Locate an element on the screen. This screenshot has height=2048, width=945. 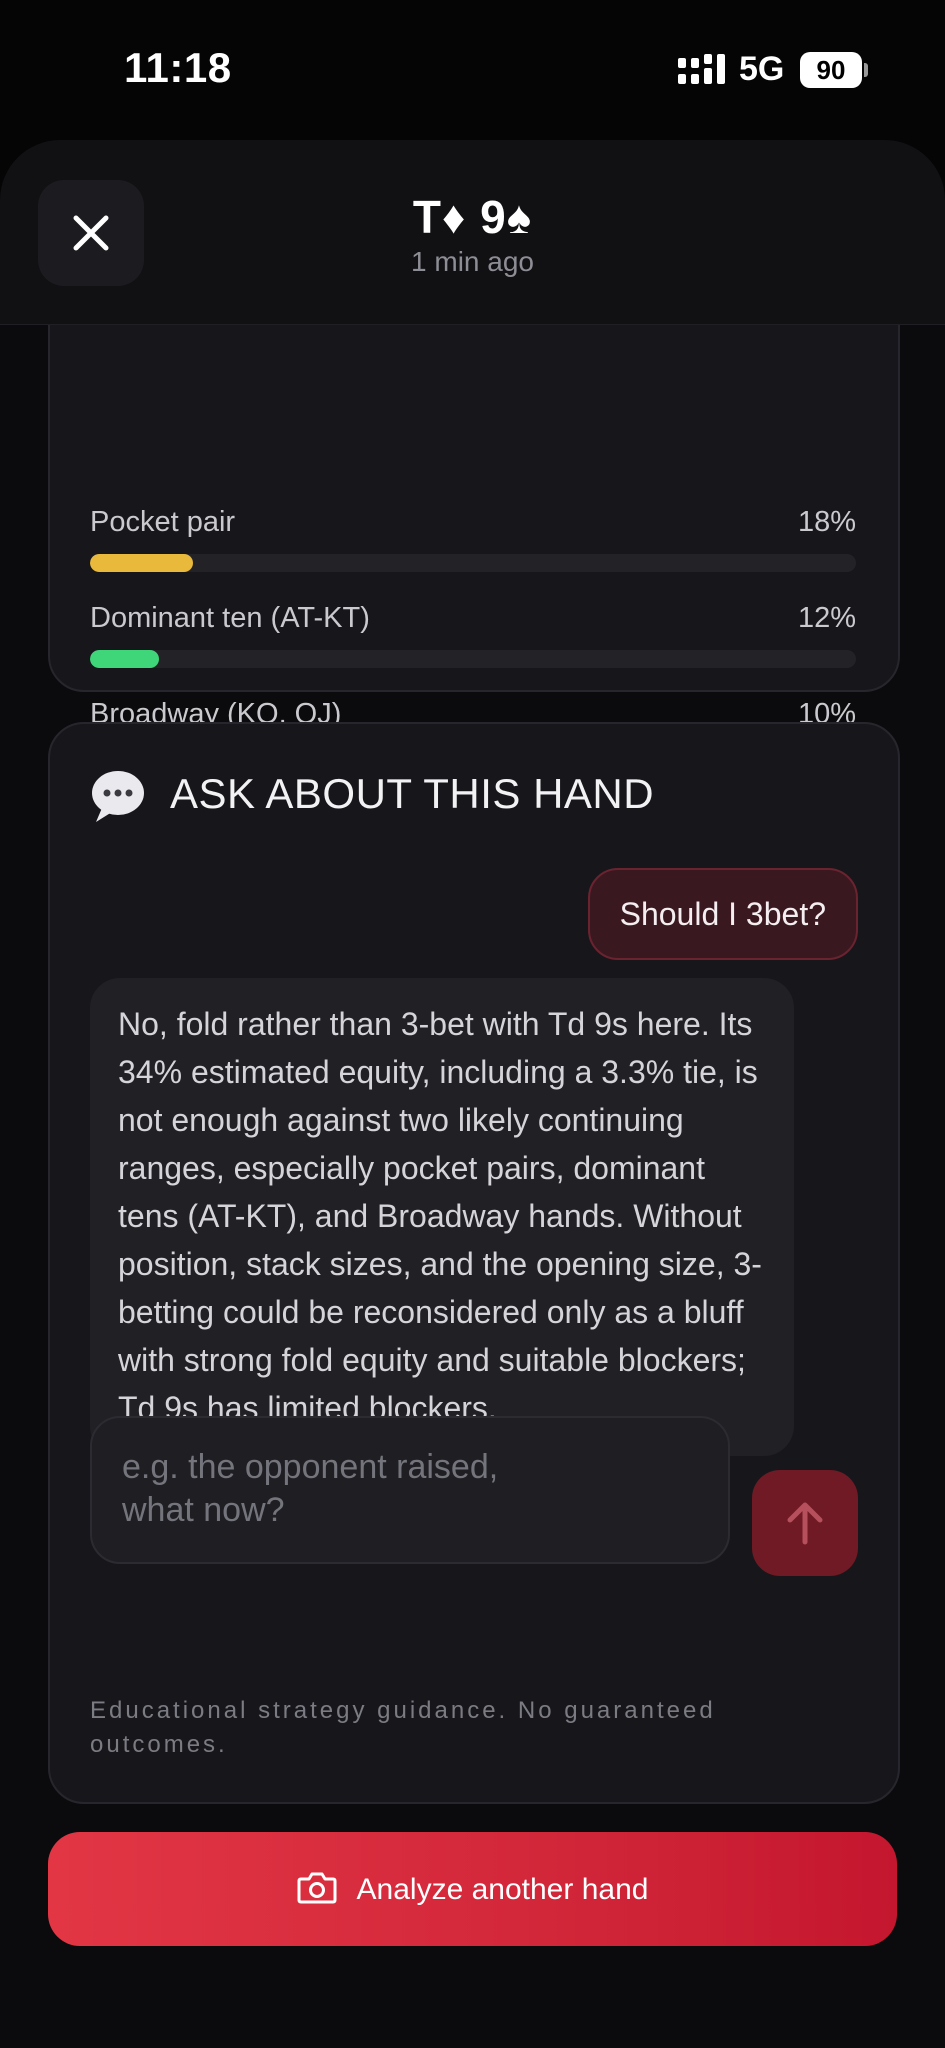
network-label: 5G is located at coordinates (762, 69).